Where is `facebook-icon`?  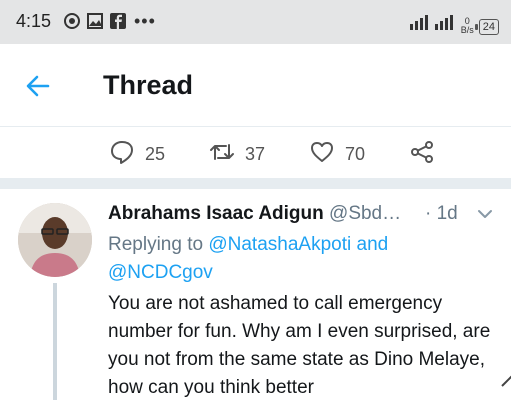
facebook-icon is located at coordinates (118, 21).